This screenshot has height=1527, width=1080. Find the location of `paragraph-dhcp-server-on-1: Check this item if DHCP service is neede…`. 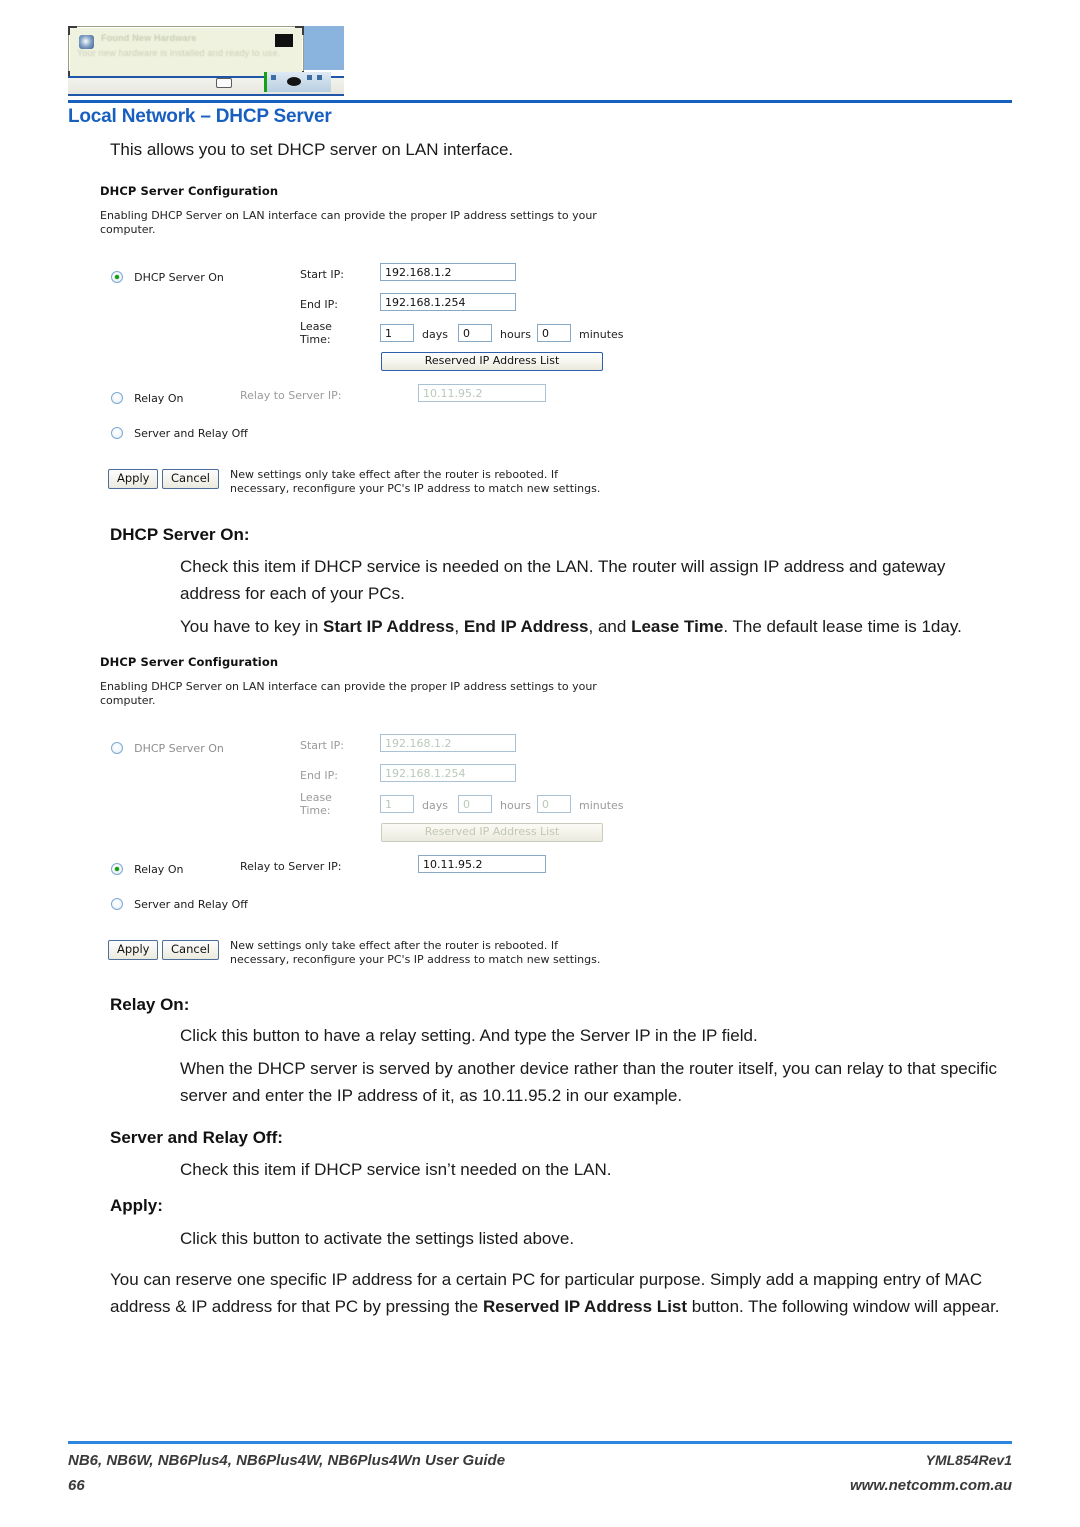

paragraph-dhcp-server-on-1: Check this item if DHCP service is neede… is located at coordinates (563, 580).